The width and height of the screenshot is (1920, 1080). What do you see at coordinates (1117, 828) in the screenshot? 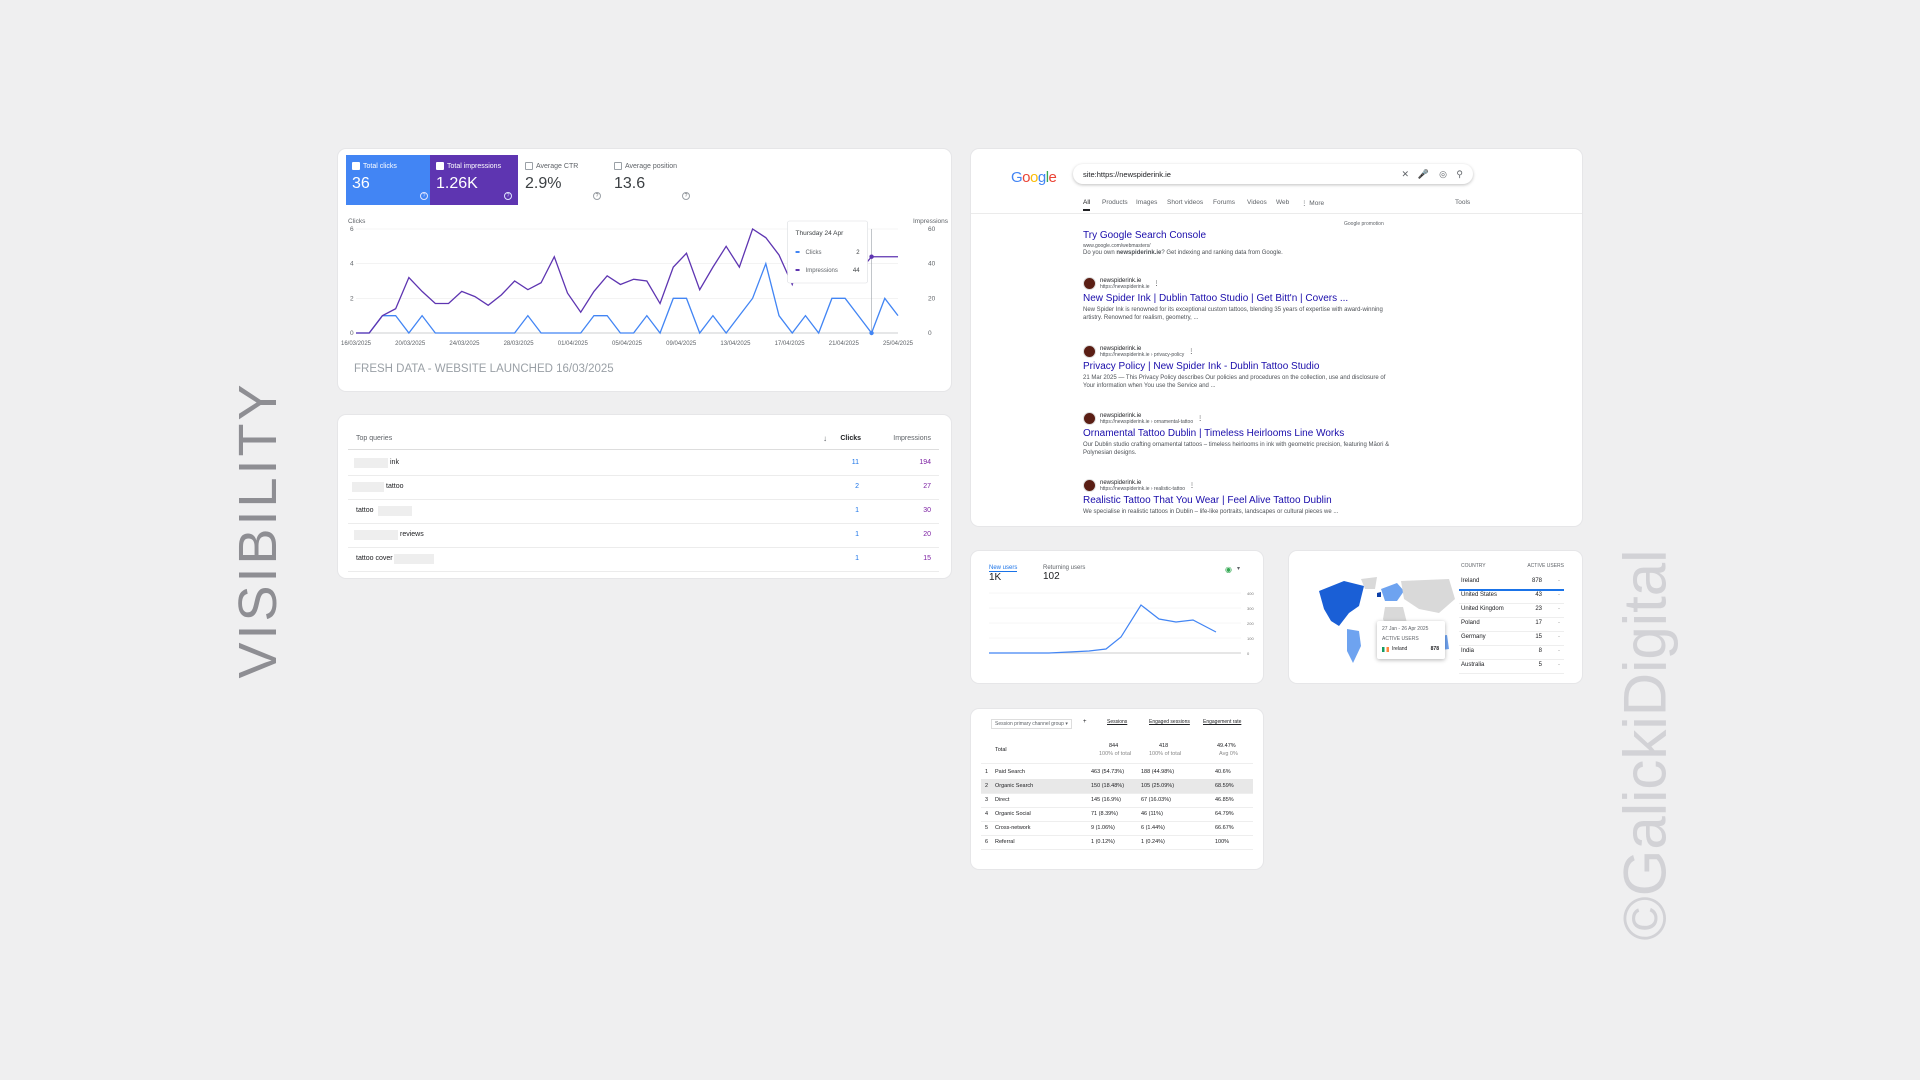
I see `channel-row: 5 Cross-network 9 (1.06%) 6 (1.44%) 66.67%` at bounding box center [1117, 828].